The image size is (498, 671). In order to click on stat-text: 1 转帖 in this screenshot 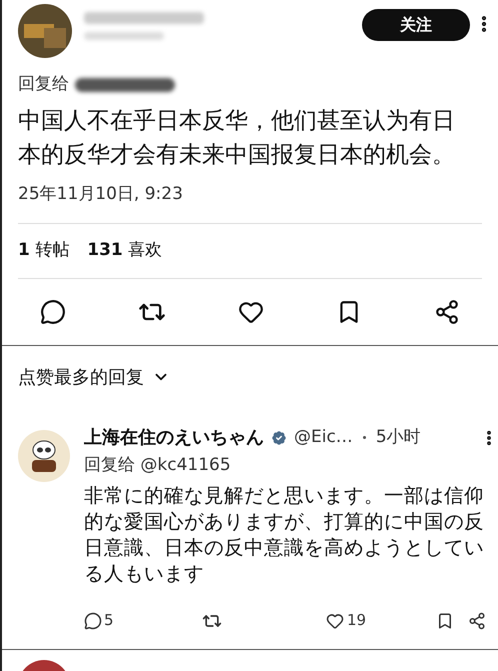, I will do `click(44, 251)`.